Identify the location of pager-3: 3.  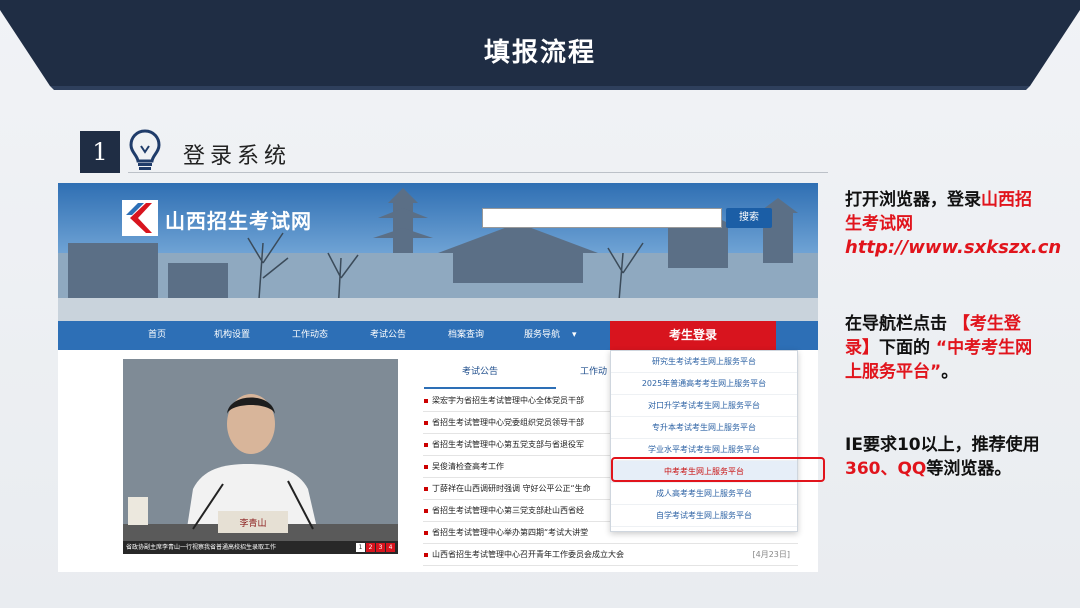
(380, 547).